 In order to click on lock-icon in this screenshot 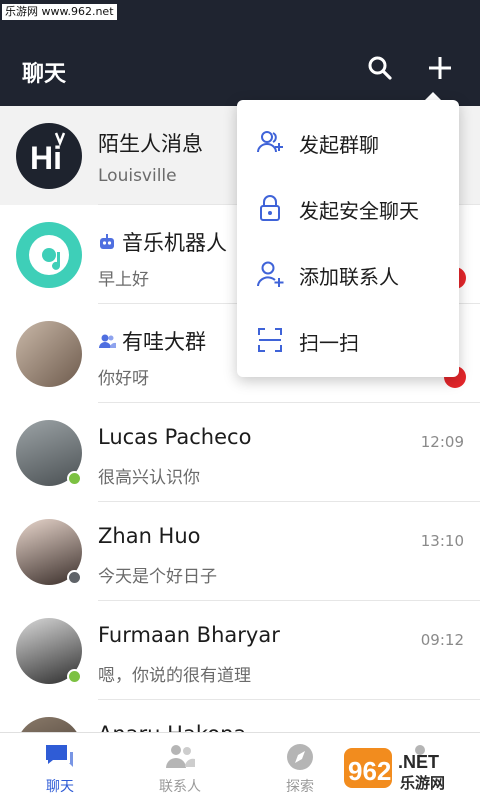, I will do `click(270, 208)`.